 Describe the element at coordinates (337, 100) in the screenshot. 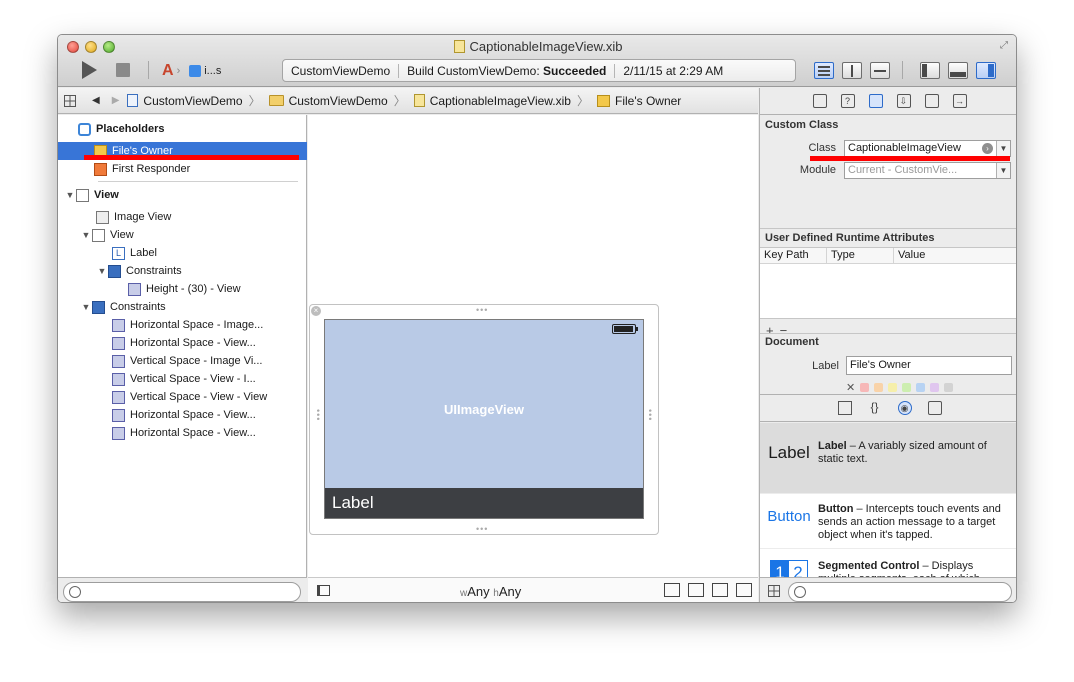

I see `breadcrumb-group: CustomViewDemo 〉` at that location.